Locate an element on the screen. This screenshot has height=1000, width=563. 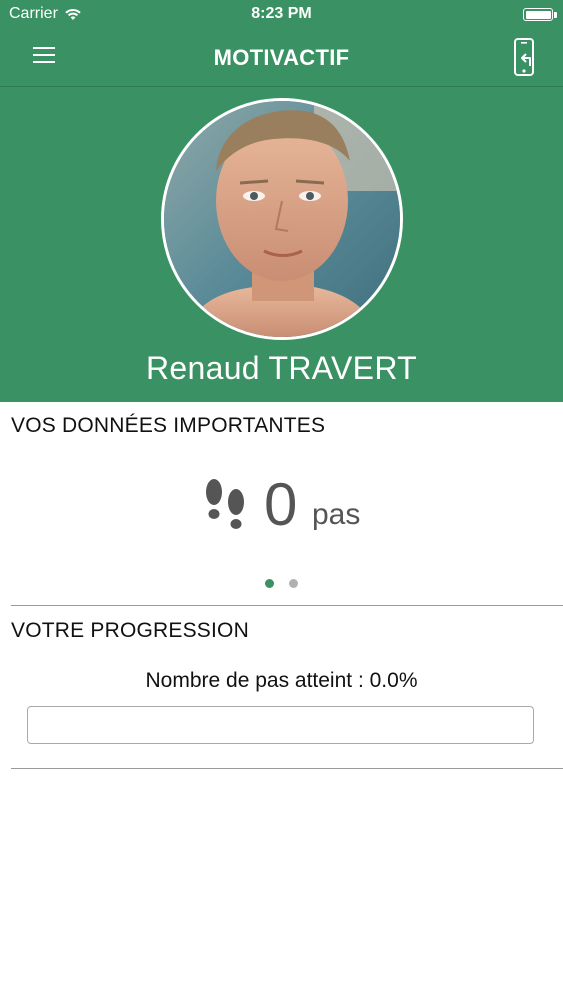
nav-bar: MOTIVACTIF is located at coordinates (281, 58).